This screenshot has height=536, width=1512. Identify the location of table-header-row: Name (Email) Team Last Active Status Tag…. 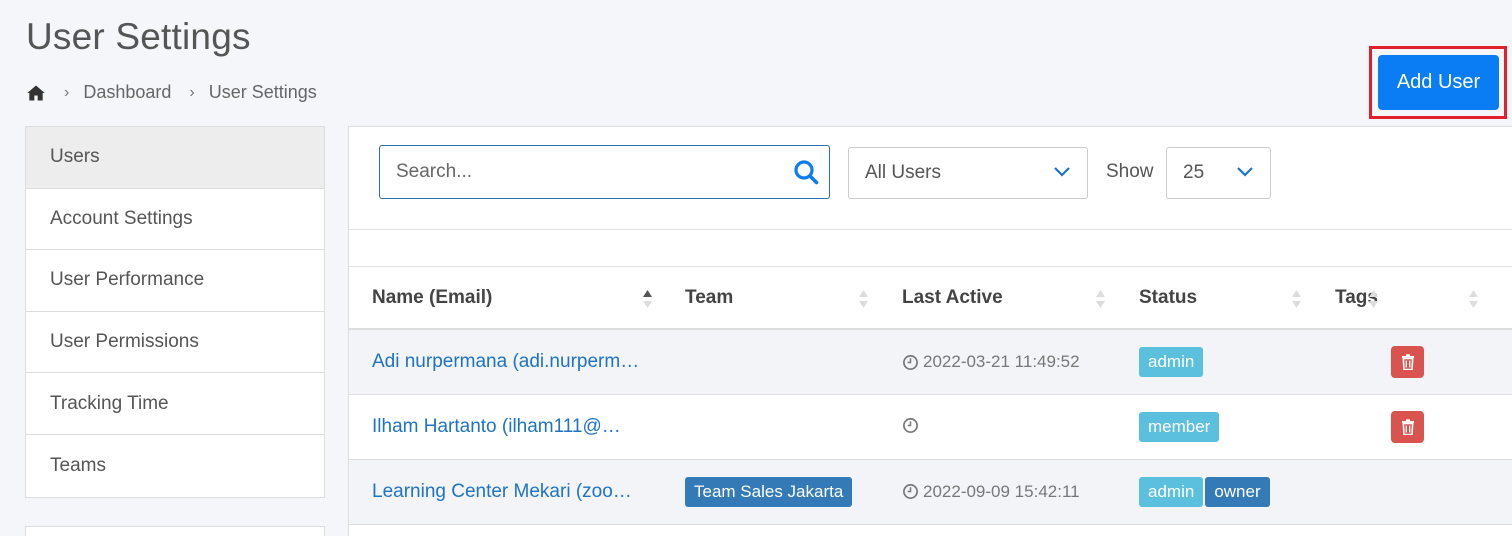
(930, 298).